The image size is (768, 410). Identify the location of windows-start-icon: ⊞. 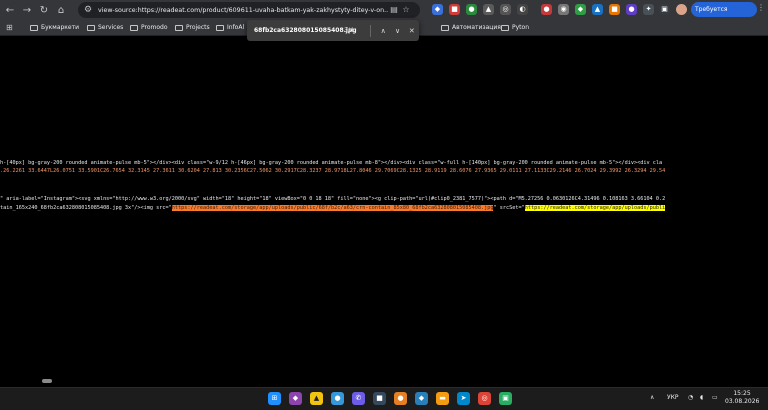
(274, 398).